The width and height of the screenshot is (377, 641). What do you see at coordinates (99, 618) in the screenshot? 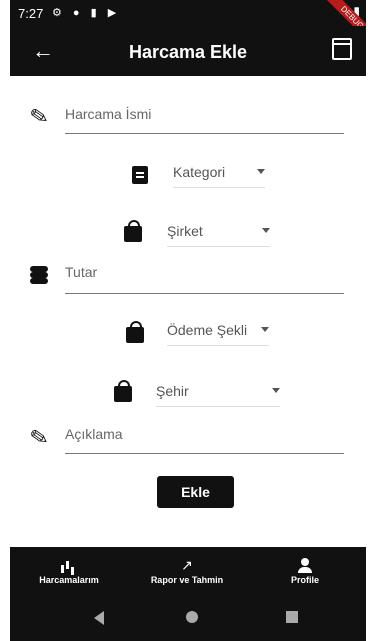
I see `system-back-icon` at bounding box center [99, 618].